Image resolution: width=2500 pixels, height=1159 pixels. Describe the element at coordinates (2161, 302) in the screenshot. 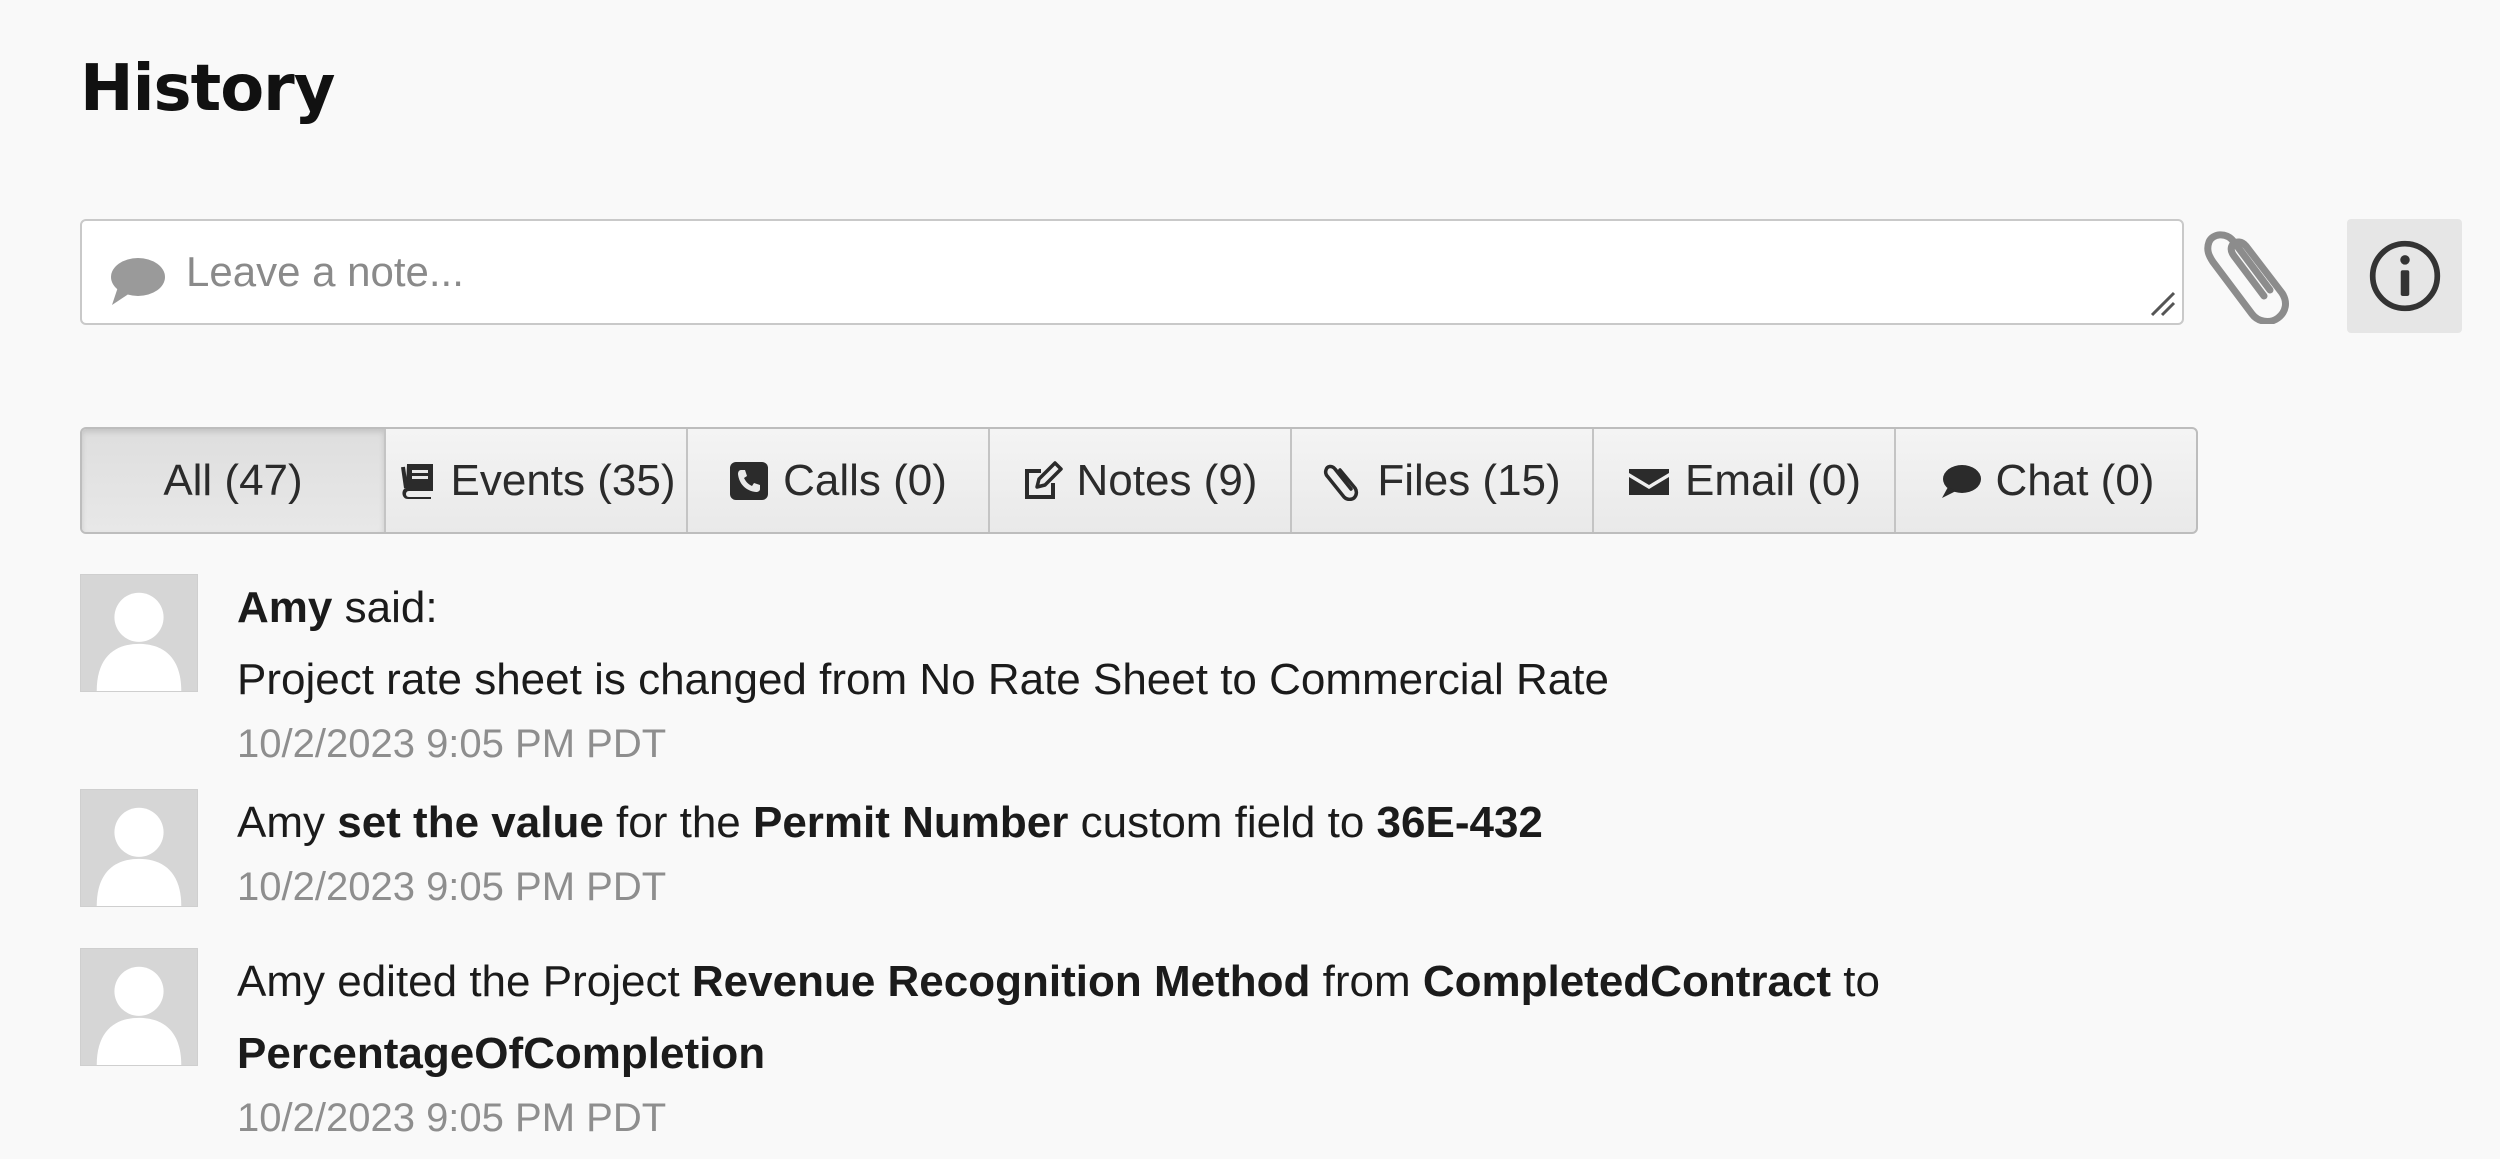

I see `resize-grip-icon` at that location.